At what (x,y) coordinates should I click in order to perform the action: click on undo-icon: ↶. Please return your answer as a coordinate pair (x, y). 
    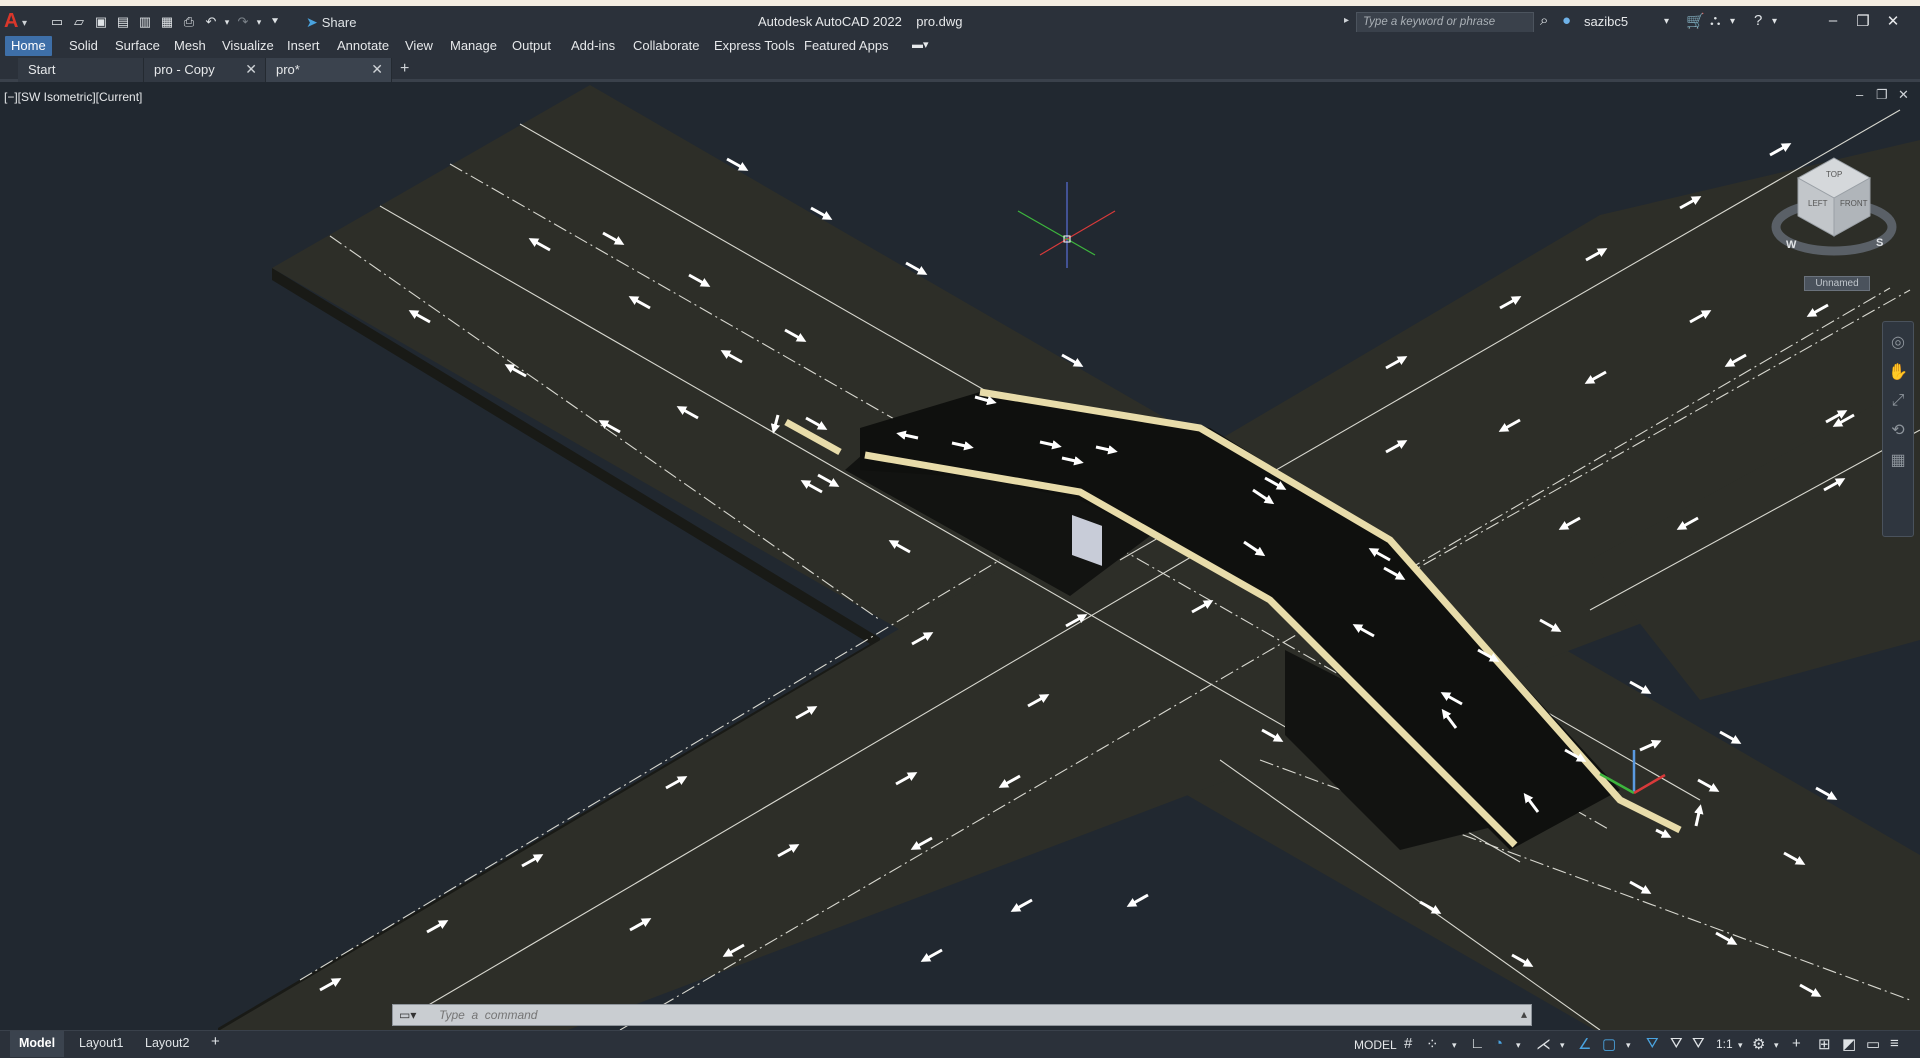
    Looking at the image, I should click on (211, 22).